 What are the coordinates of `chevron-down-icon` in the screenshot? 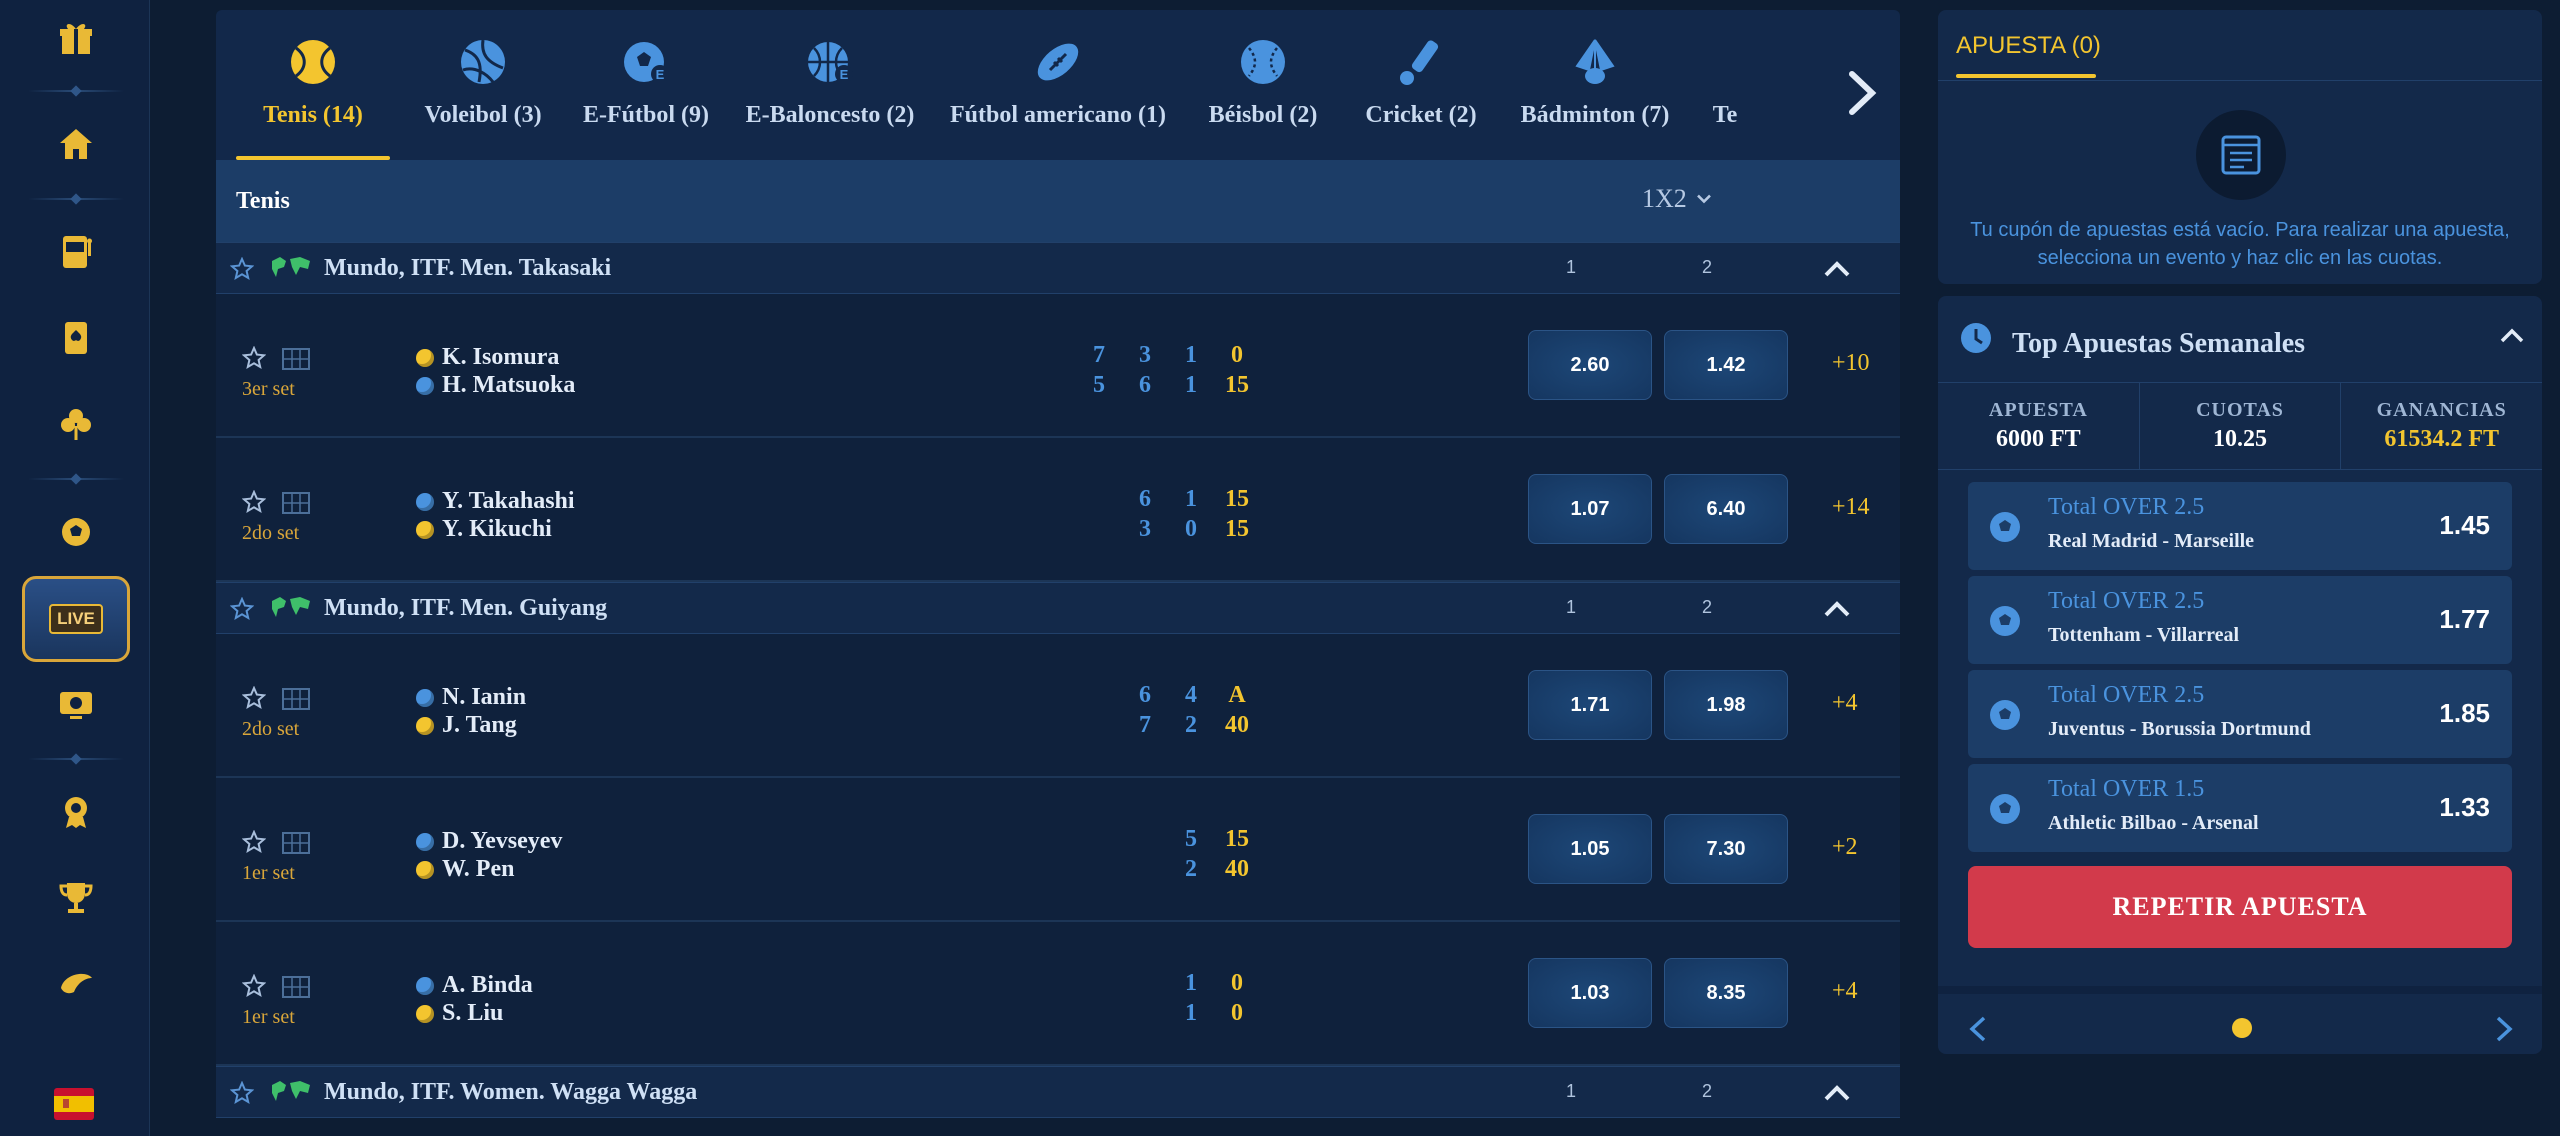 It's located at (1703, 199).